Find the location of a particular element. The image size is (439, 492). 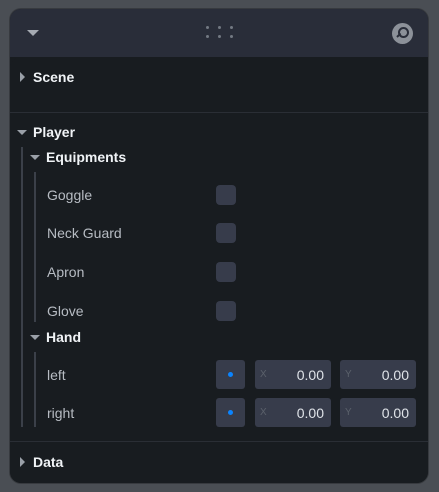

drag-handle-icon is located at coordinates (219, 33).